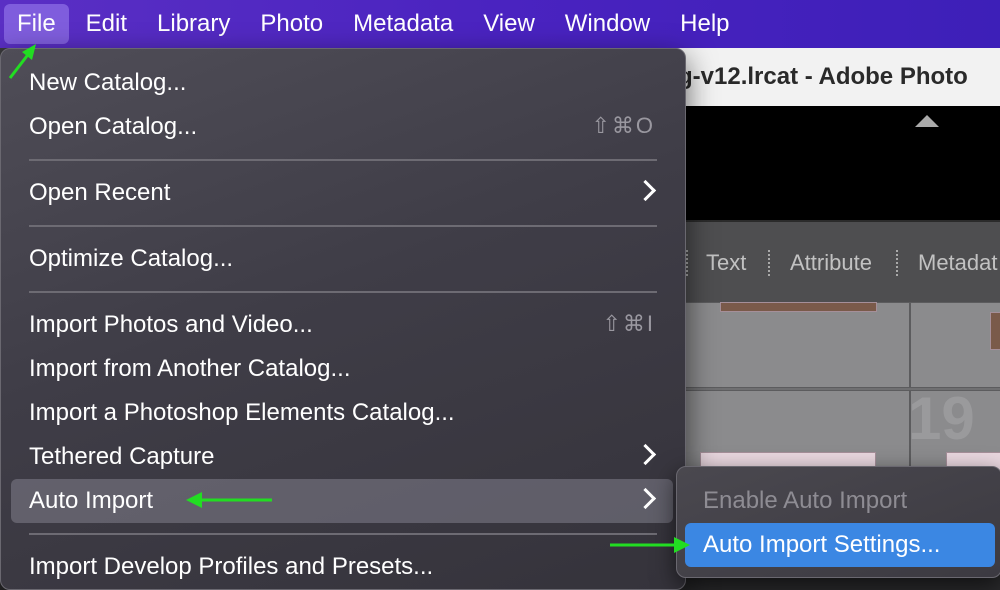  What do you see at coordinates (941, 418) in the screenshot?
I see `grid-cell-number: 19` at bounding box center [941, 418].